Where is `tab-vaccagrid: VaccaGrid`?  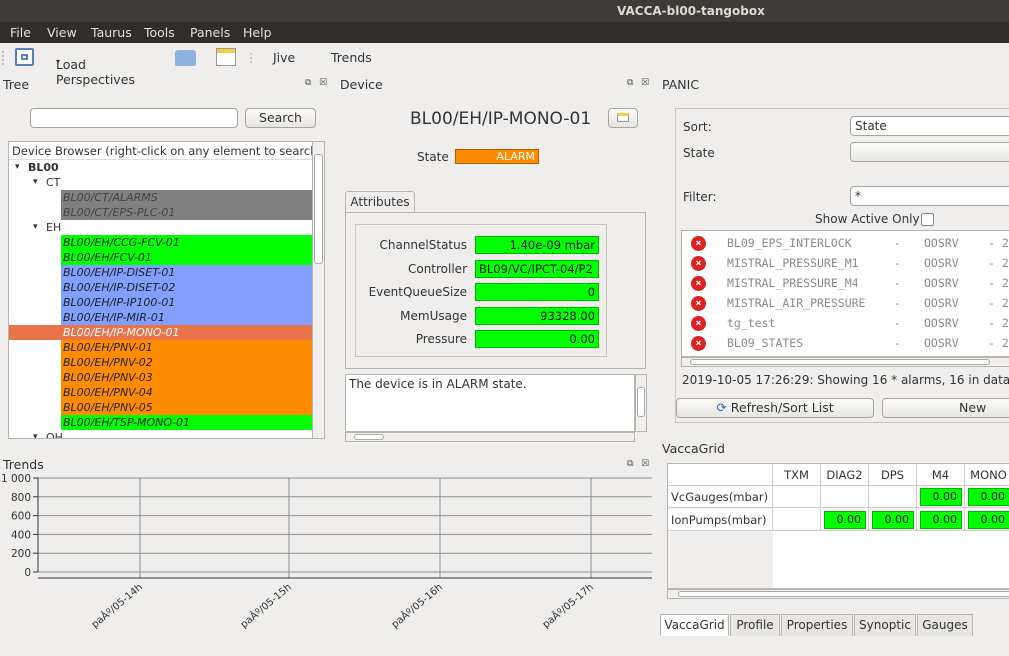
tab-vaccagrid: VaccaGrid is located at coordinates (694, 625).